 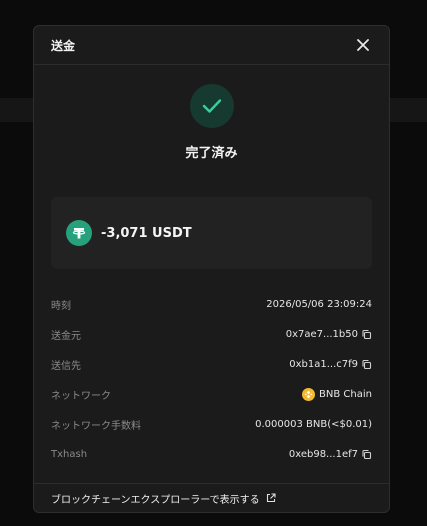 What do you see at coordinates (155, 500) in the screenshot?
I see `explorer-link-label: ブロックチェーンエクスプローラーで表示する` at bounding box center [155, 500].